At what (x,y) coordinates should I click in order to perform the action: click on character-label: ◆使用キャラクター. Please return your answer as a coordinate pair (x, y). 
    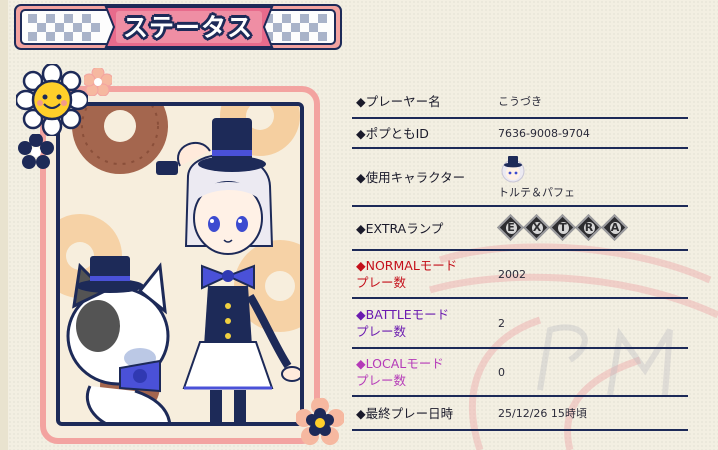
    Looking at the image, I should click on (411, 177).